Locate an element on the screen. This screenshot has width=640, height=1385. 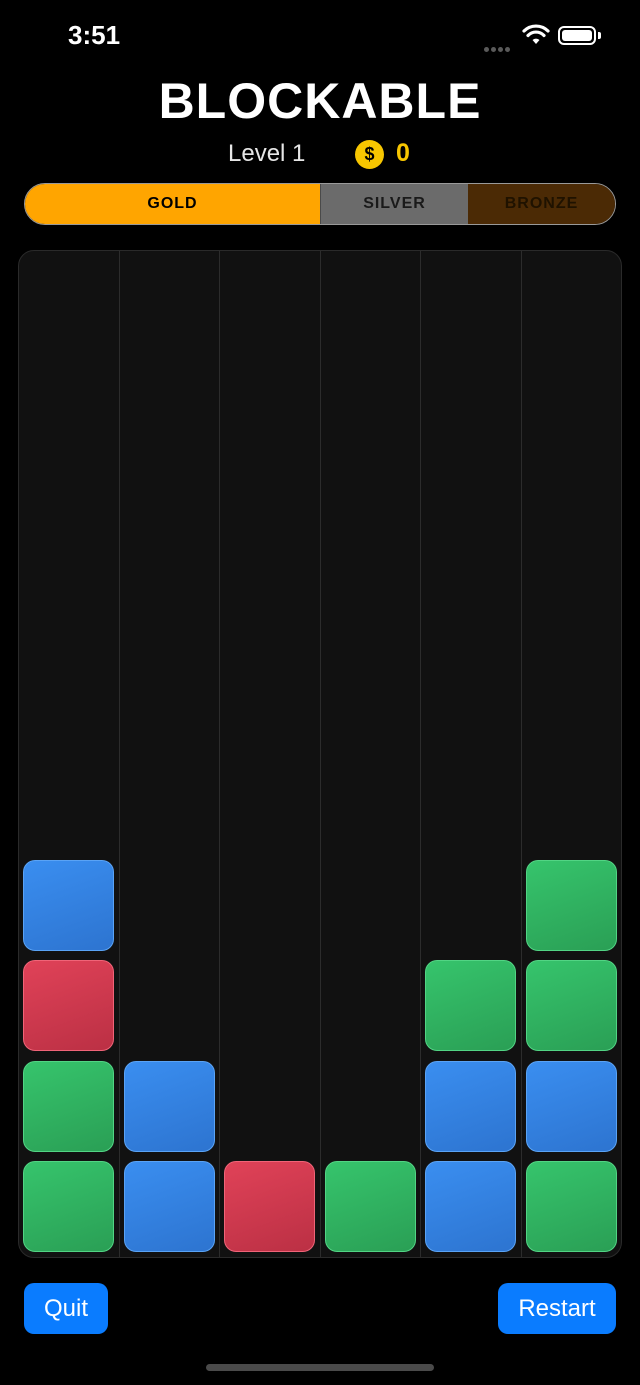
medal-bronze: BRONZE is located at coordinates (541, 204).